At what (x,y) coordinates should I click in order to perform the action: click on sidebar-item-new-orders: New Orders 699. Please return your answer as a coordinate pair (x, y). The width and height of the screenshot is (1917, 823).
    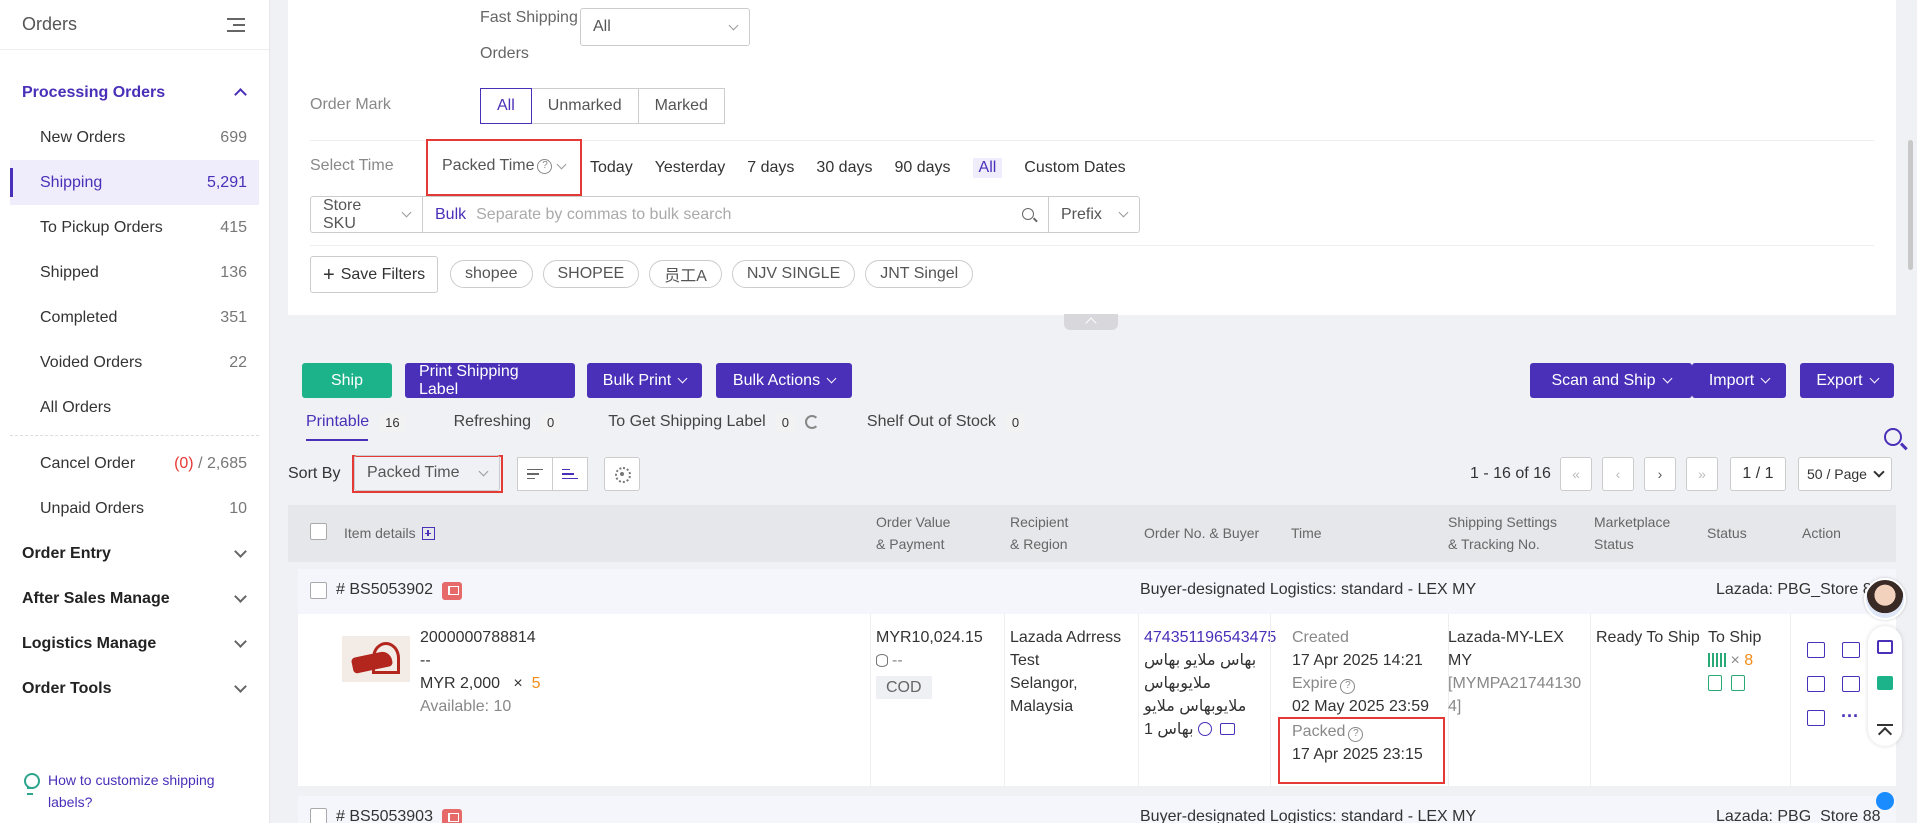
    Looking at the image, I should click on (134, 137).